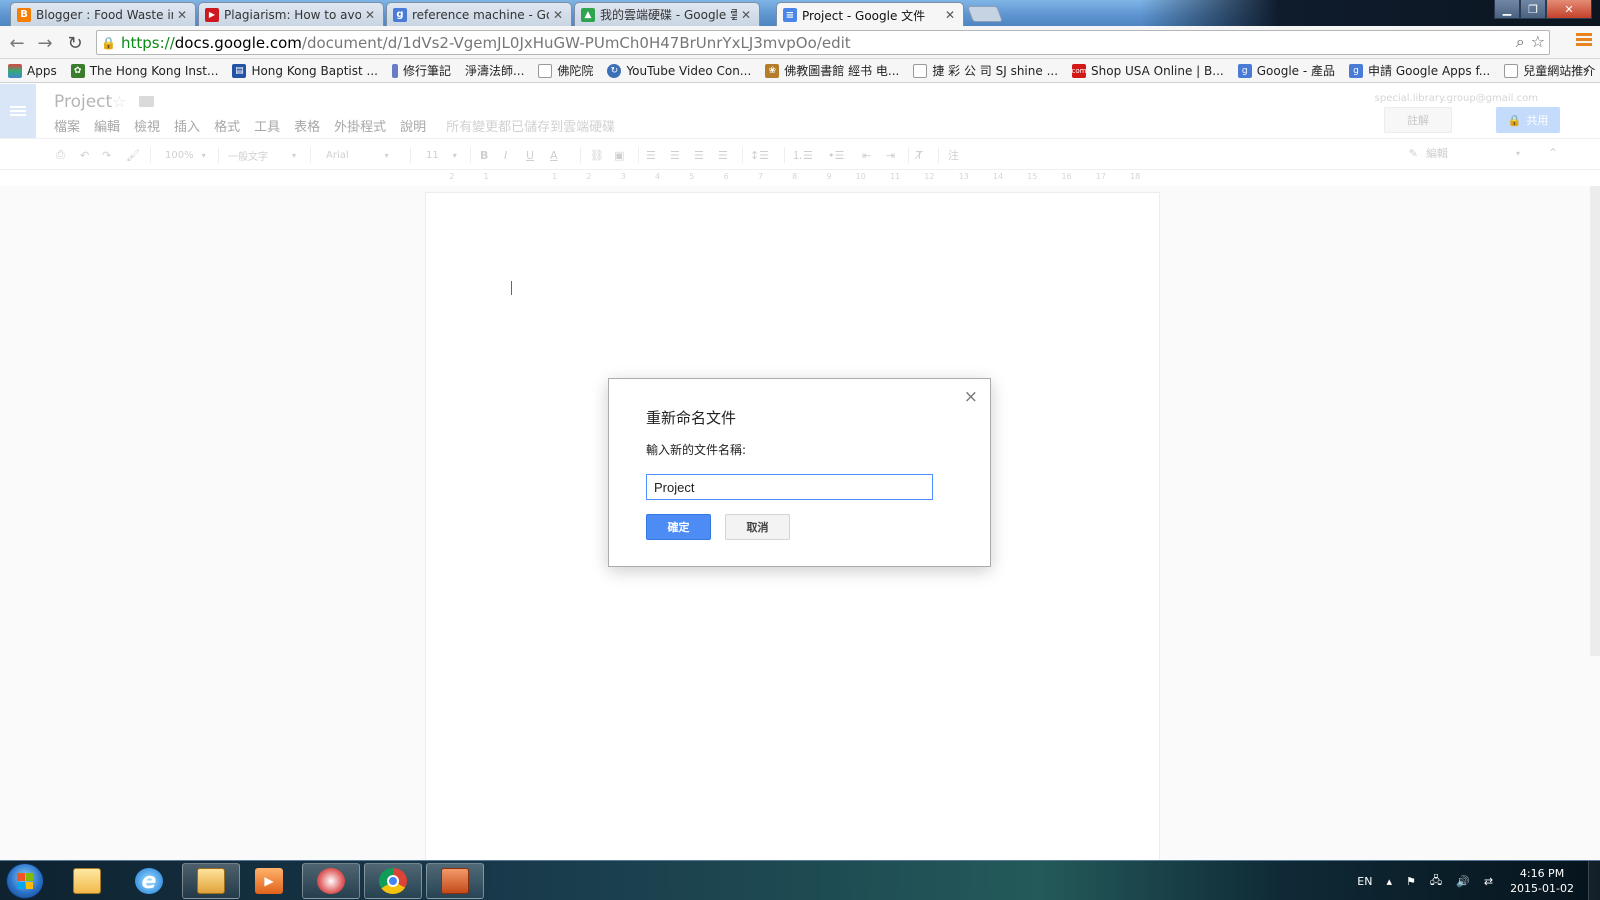 Image resolution: width=1600 pixels, height=900 pixels. Describe the element at coordinates (87, 881) in the screenshot. I see `taskbar-notes-icon` at that location.